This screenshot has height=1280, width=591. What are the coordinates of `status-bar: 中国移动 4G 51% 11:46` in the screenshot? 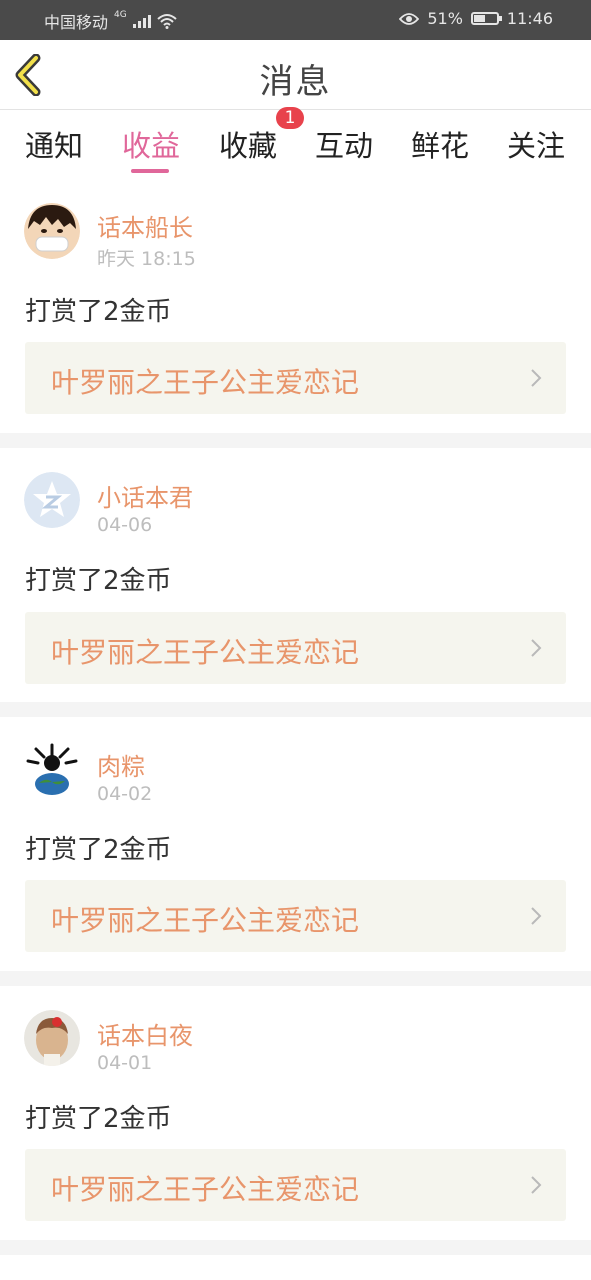 It's located at (295, 20).